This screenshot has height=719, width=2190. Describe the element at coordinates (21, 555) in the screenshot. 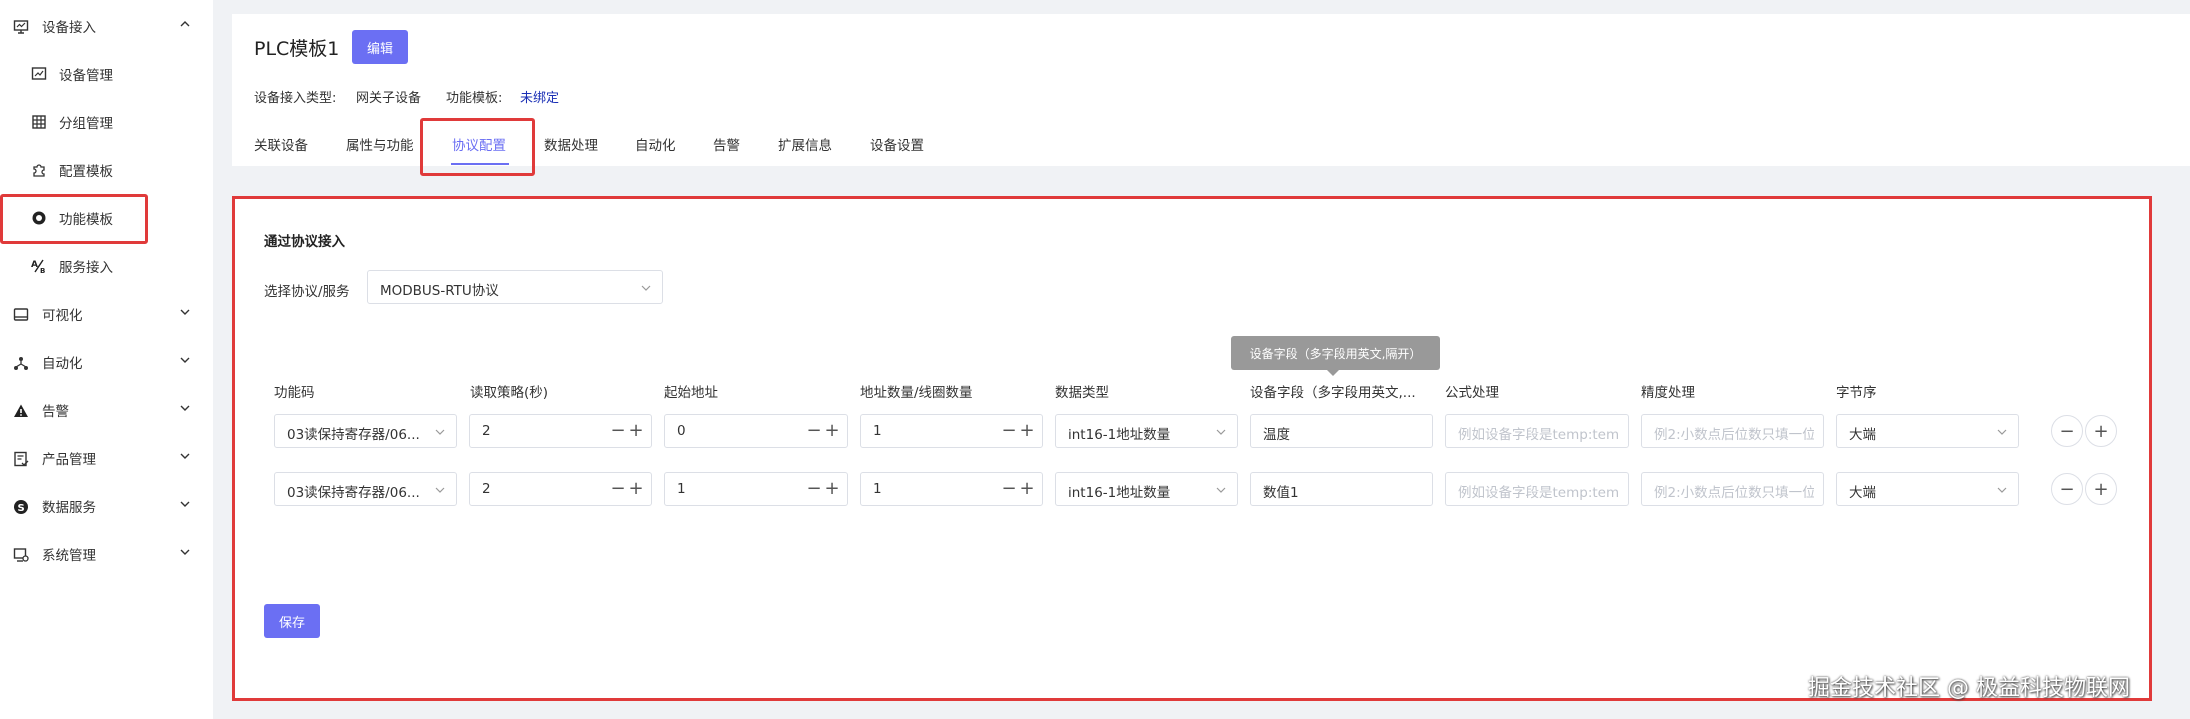

I see `system-icon` at that location.